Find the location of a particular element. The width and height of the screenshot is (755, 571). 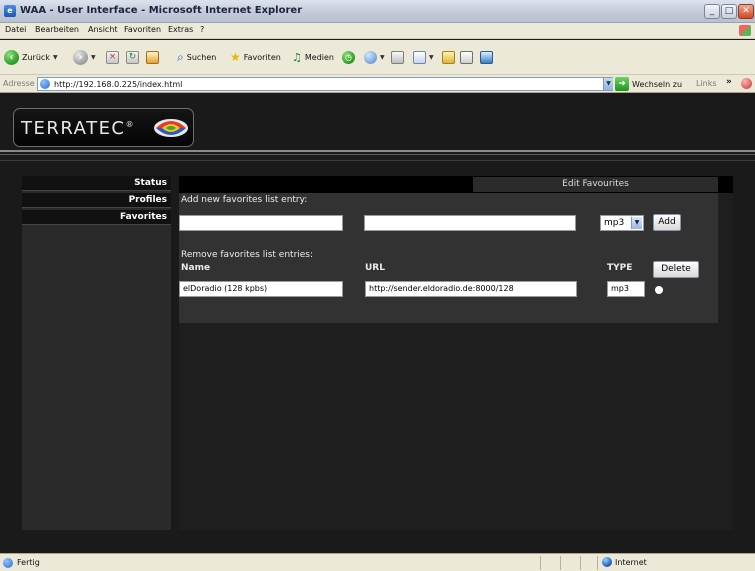

go-button: ➜ Wechseln zu is located at coordinates (648, 84).